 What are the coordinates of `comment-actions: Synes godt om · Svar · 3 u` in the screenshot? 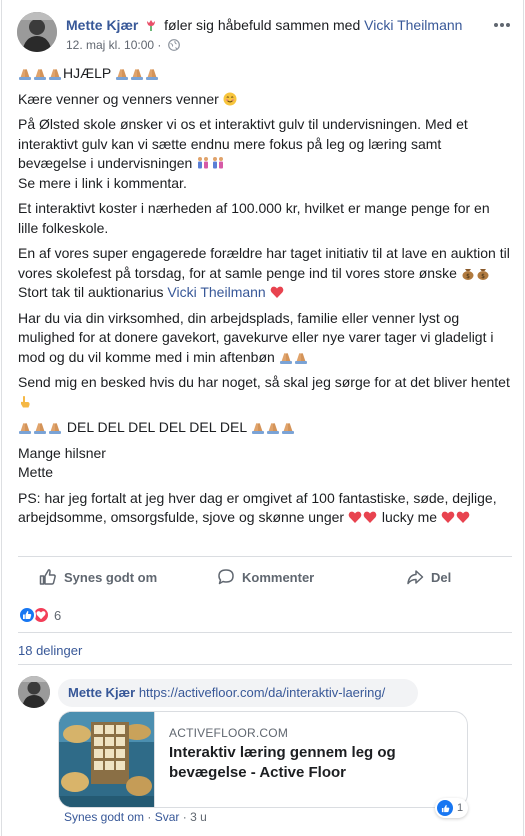 It's located at (135, 817).